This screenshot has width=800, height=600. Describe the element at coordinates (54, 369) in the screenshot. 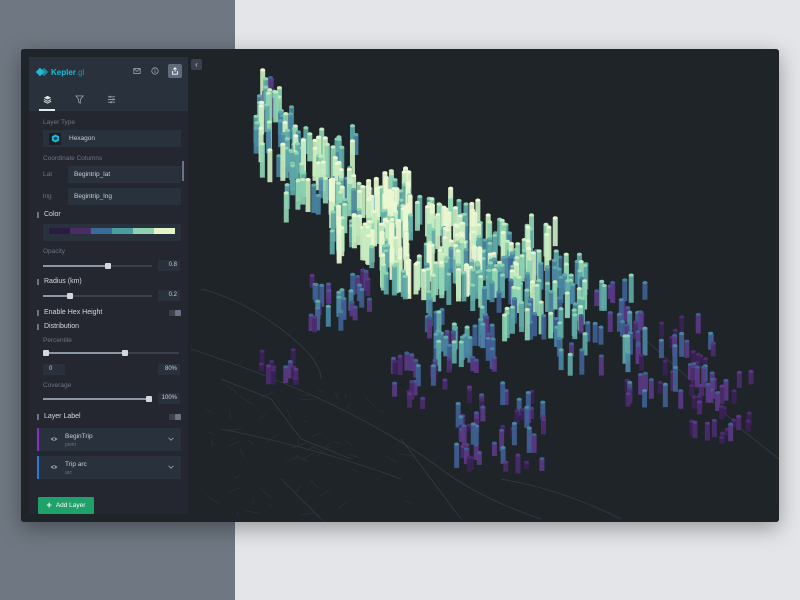

I see `percentile-min-value: 0` at that location.